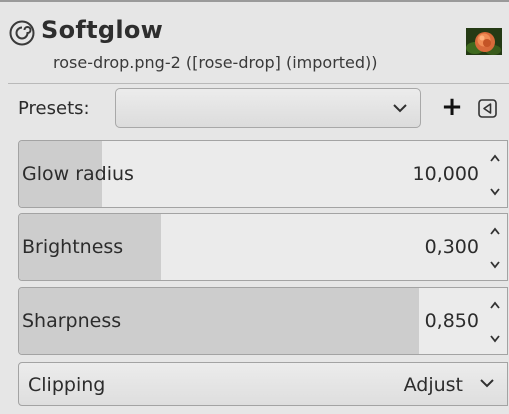 The height and width of the screenshot is (414, 509). What do you see at coordinates (73, 247) in the screenshot?
I see `brightness-label: Brightness` at bounding box center [73, 247].